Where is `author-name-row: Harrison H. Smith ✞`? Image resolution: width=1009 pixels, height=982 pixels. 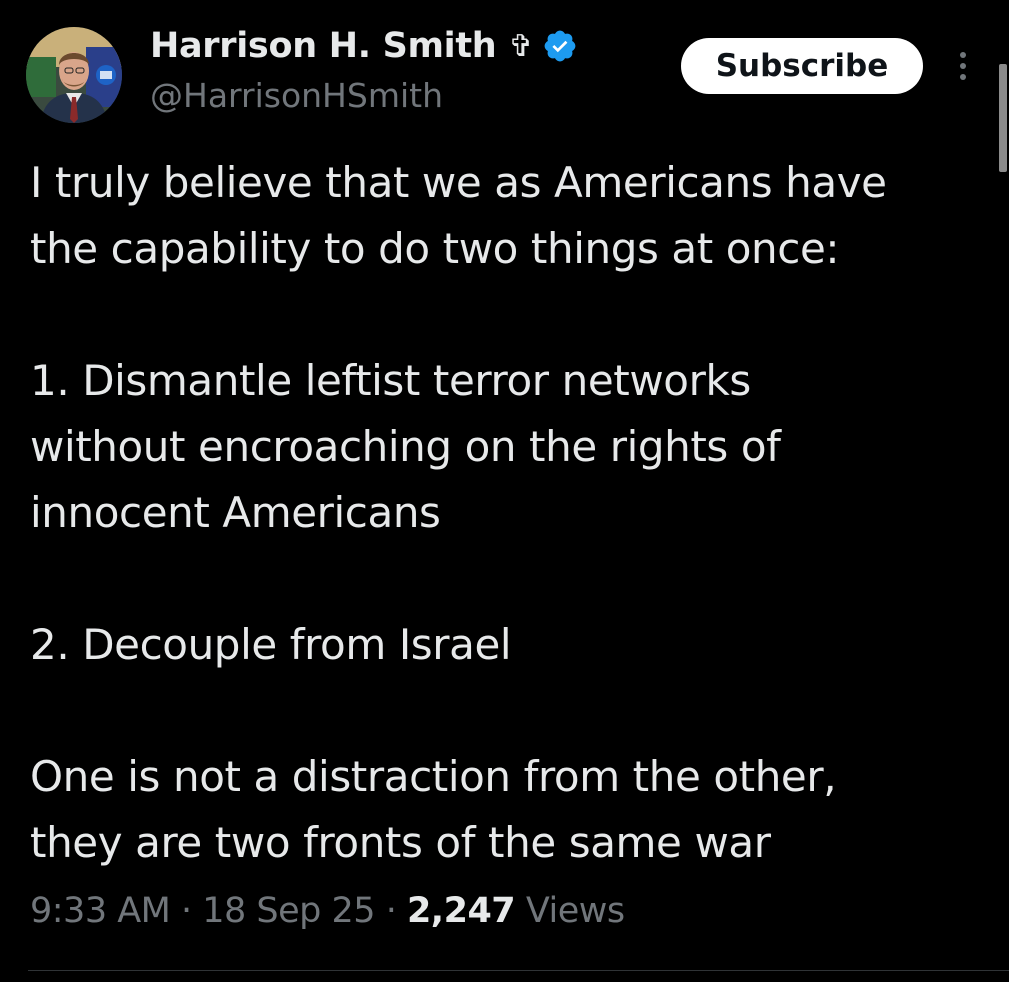 author-name-row: Harrison H. Smith ✞ is located at coordinates (364, 46).